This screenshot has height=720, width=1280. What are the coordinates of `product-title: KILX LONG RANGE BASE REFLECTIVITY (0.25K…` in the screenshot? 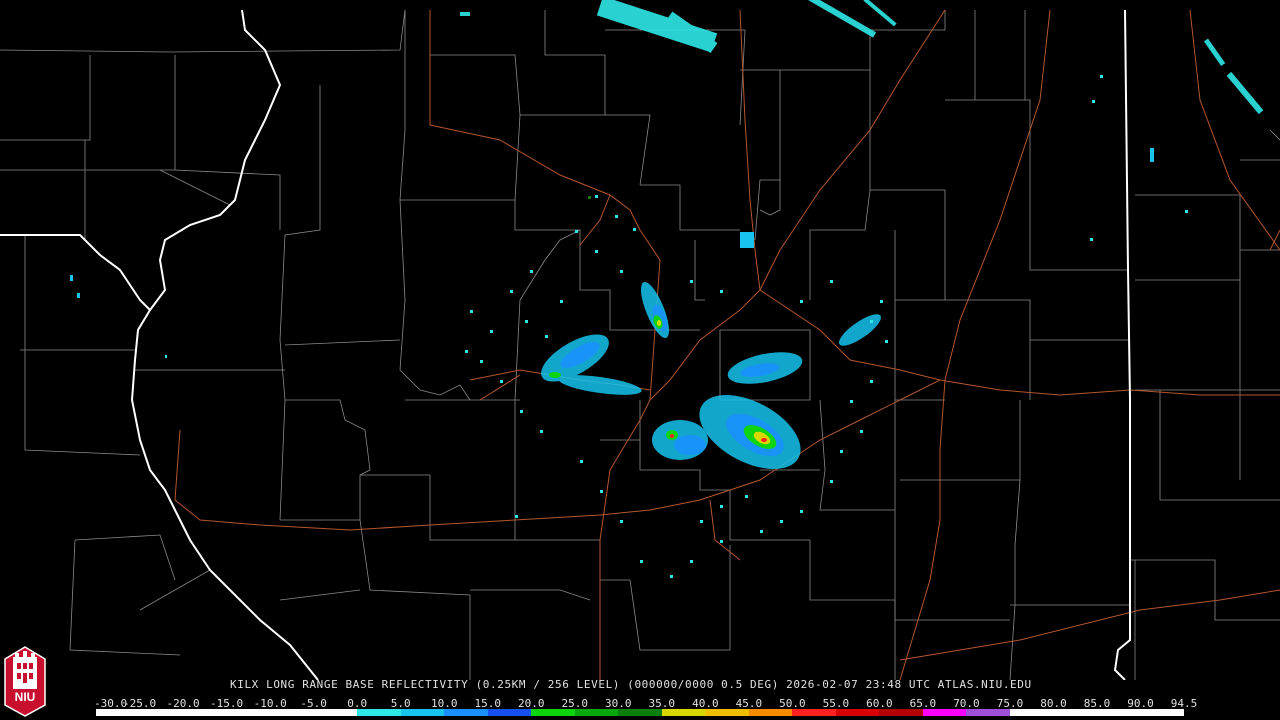 It's located at (631, 684).